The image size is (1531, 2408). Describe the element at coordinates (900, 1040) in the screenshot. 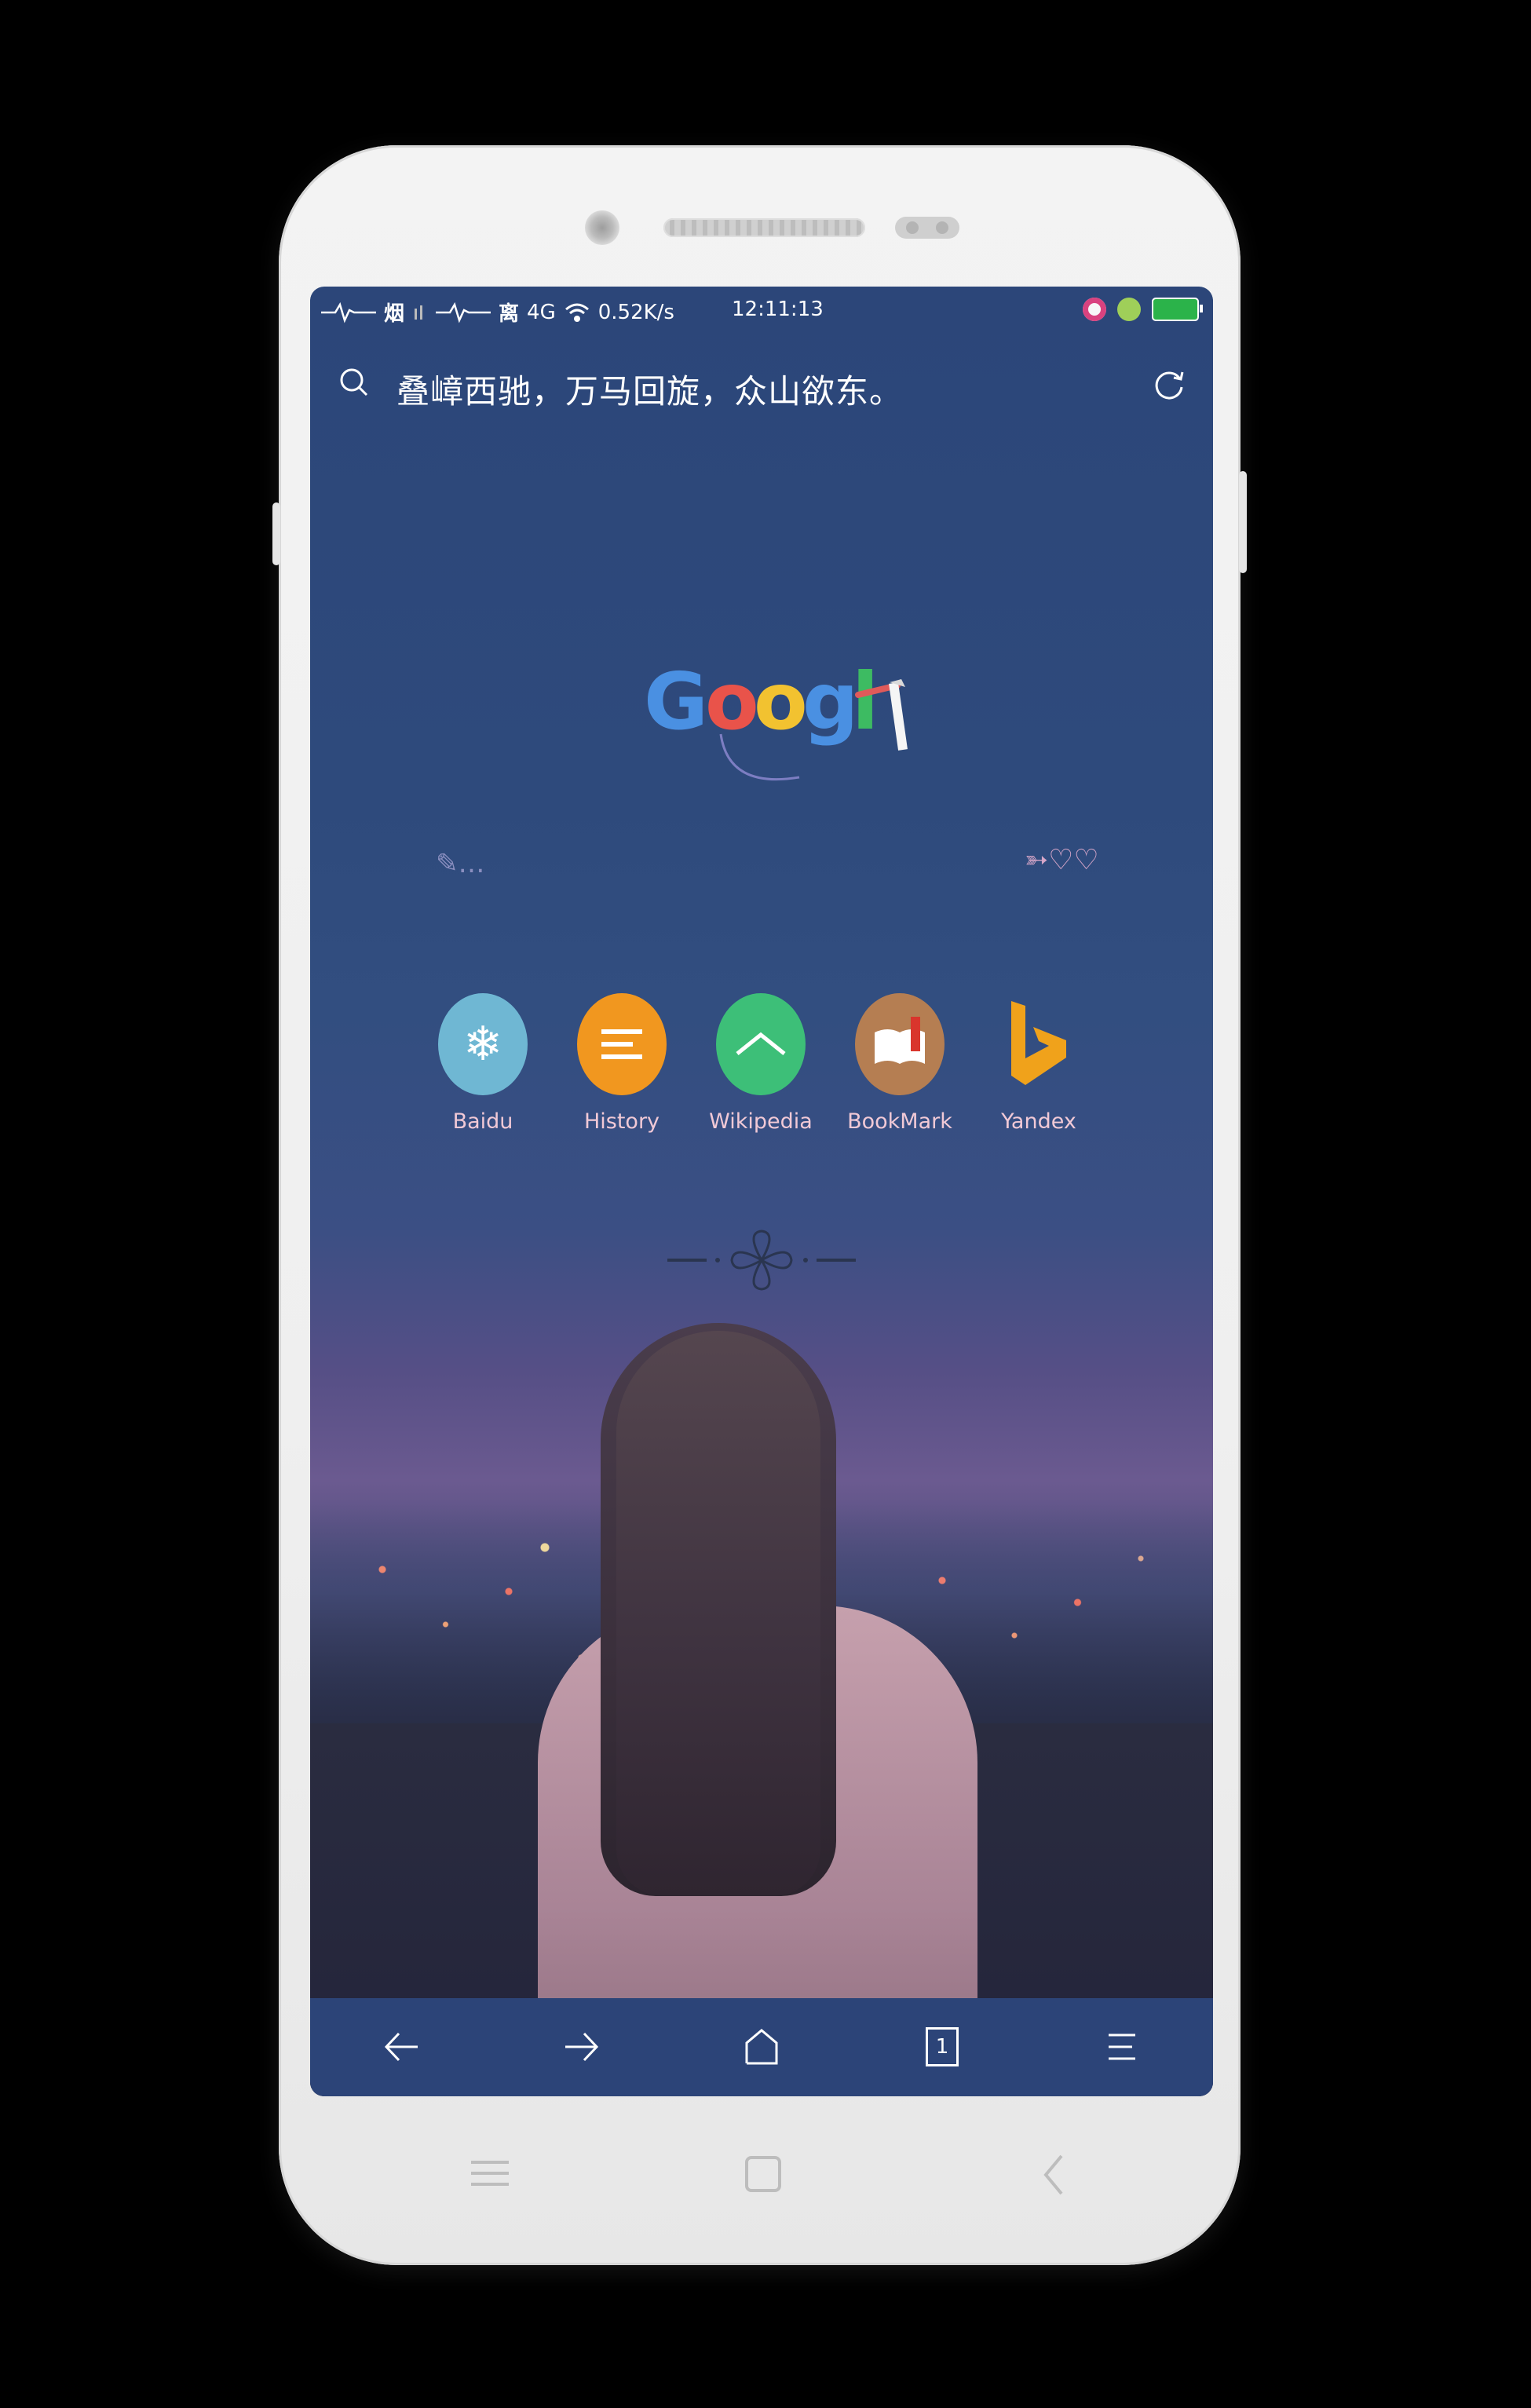

I see `book-icon` at that location.